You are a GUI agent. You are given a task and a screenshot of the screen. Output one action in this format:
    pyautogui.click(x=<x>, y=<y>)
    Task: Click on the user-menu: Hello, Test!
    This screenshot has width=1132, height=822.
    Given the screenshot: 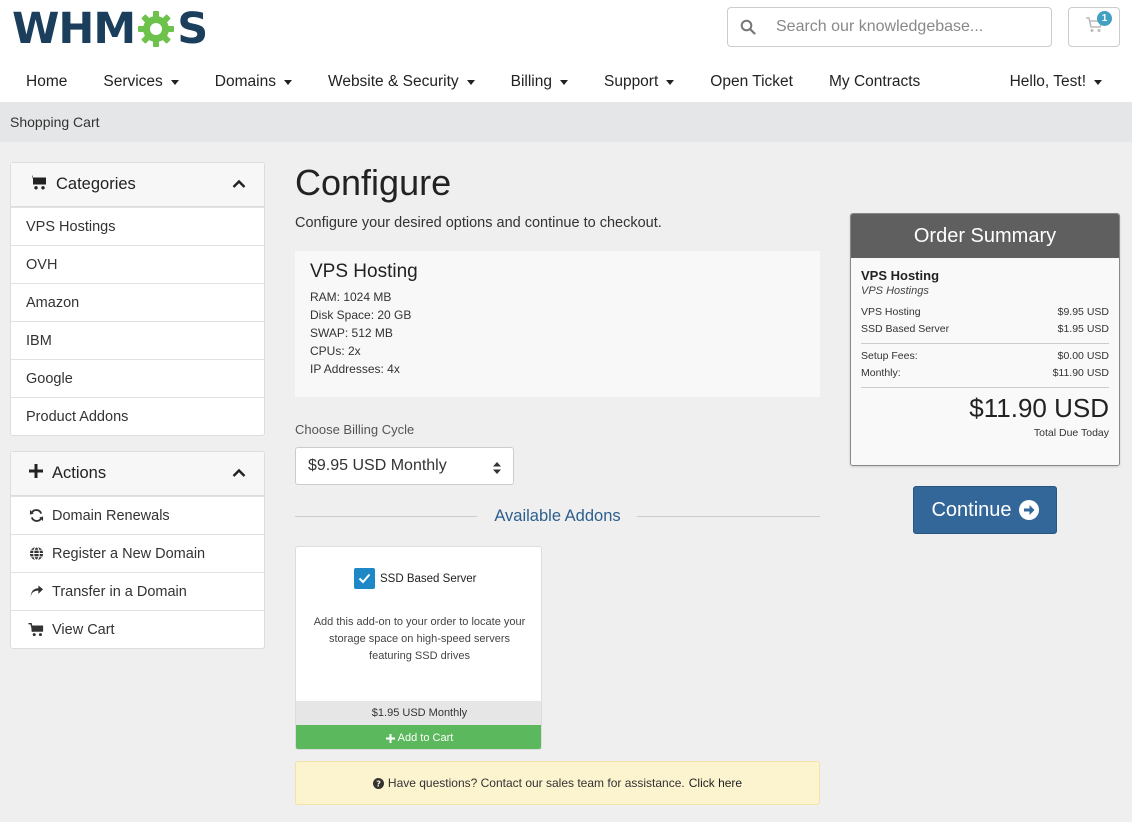 What is the action you would take?
    pyautogui.click(x=1056, y=82)
    